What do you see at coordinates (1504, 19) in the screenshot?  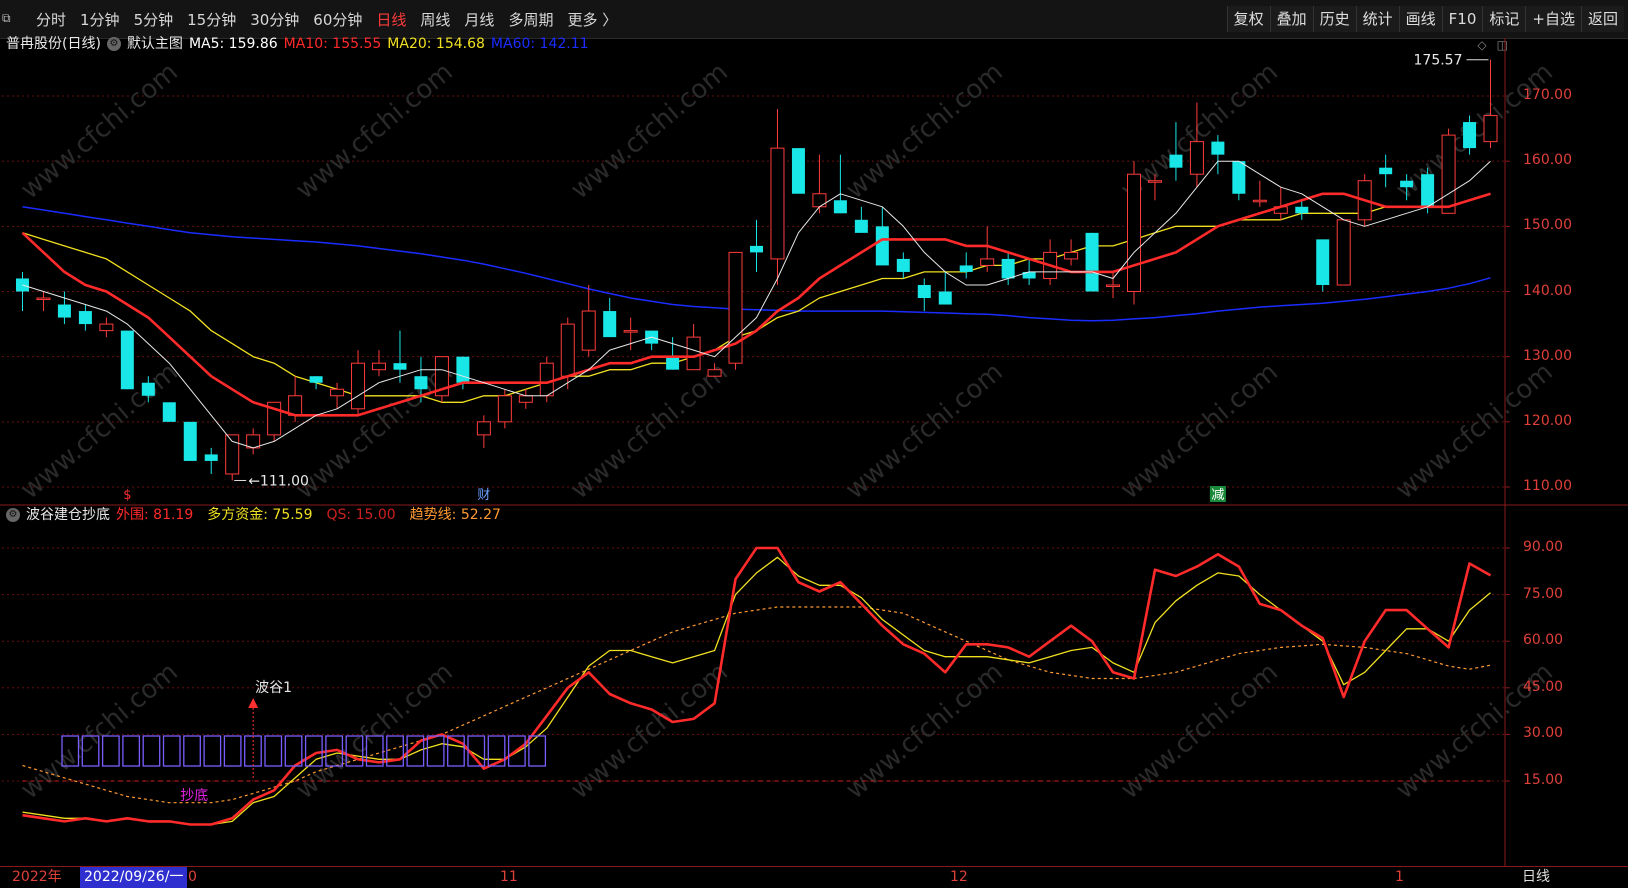 I see `tool-button: 标记` at bounding box center [1504, 19].